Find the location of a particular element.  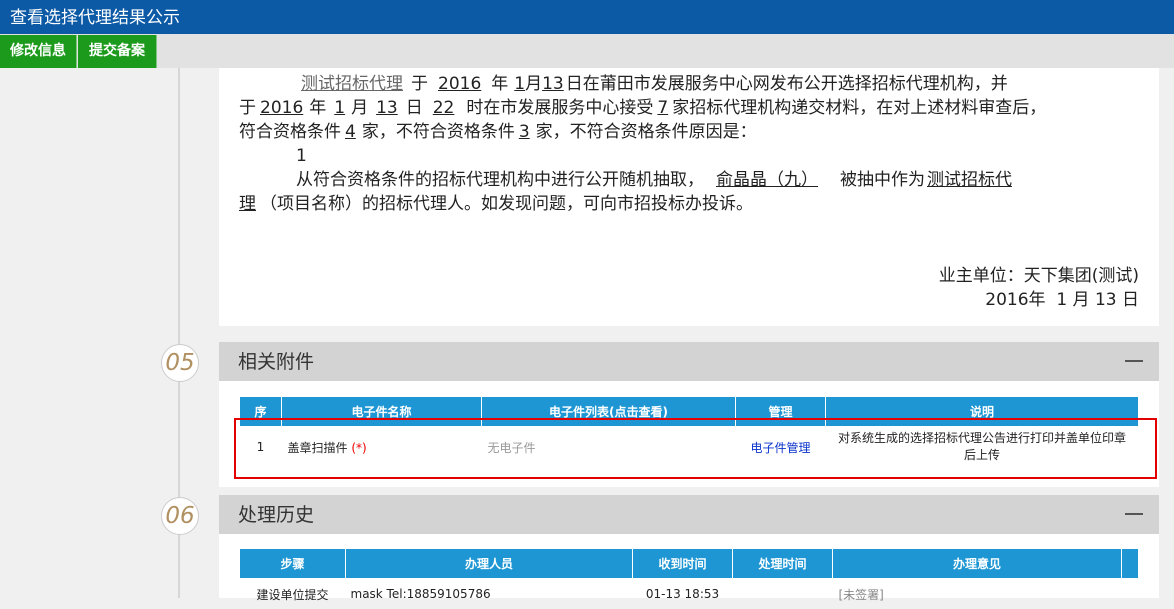

submit-record-button: 提交备案 is located at coordinates (117, 51).